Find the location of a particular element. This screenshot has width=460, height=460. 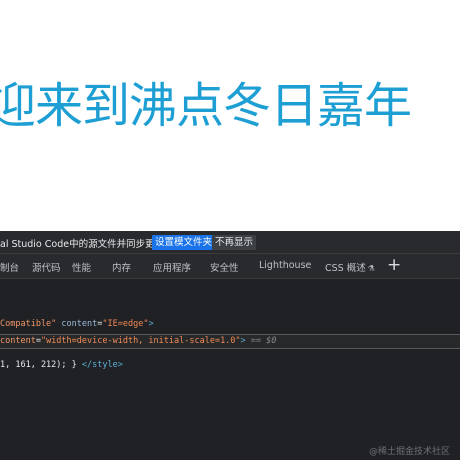

tab-lighthouse: Lighthouse is located at coordinates (285, 265).